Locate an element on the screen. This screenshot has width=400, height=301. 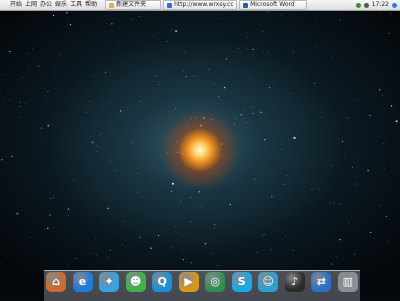
task-word-label: Microsoft Word is located at coordinates (272, 5).